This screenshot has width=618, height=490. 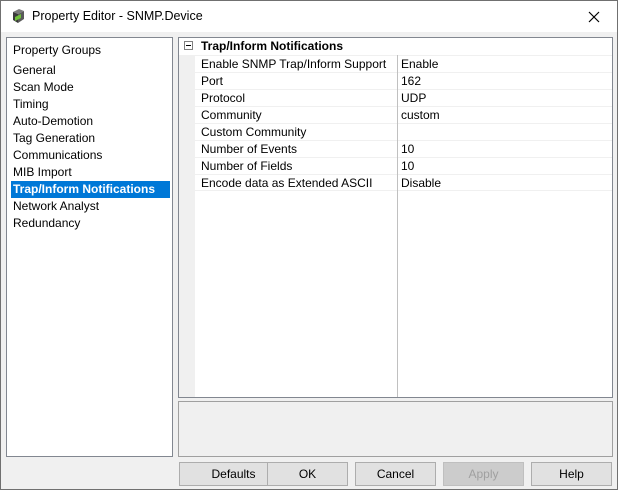 I want to click on group-item-communications: Communications, so click(x=90, y=155).